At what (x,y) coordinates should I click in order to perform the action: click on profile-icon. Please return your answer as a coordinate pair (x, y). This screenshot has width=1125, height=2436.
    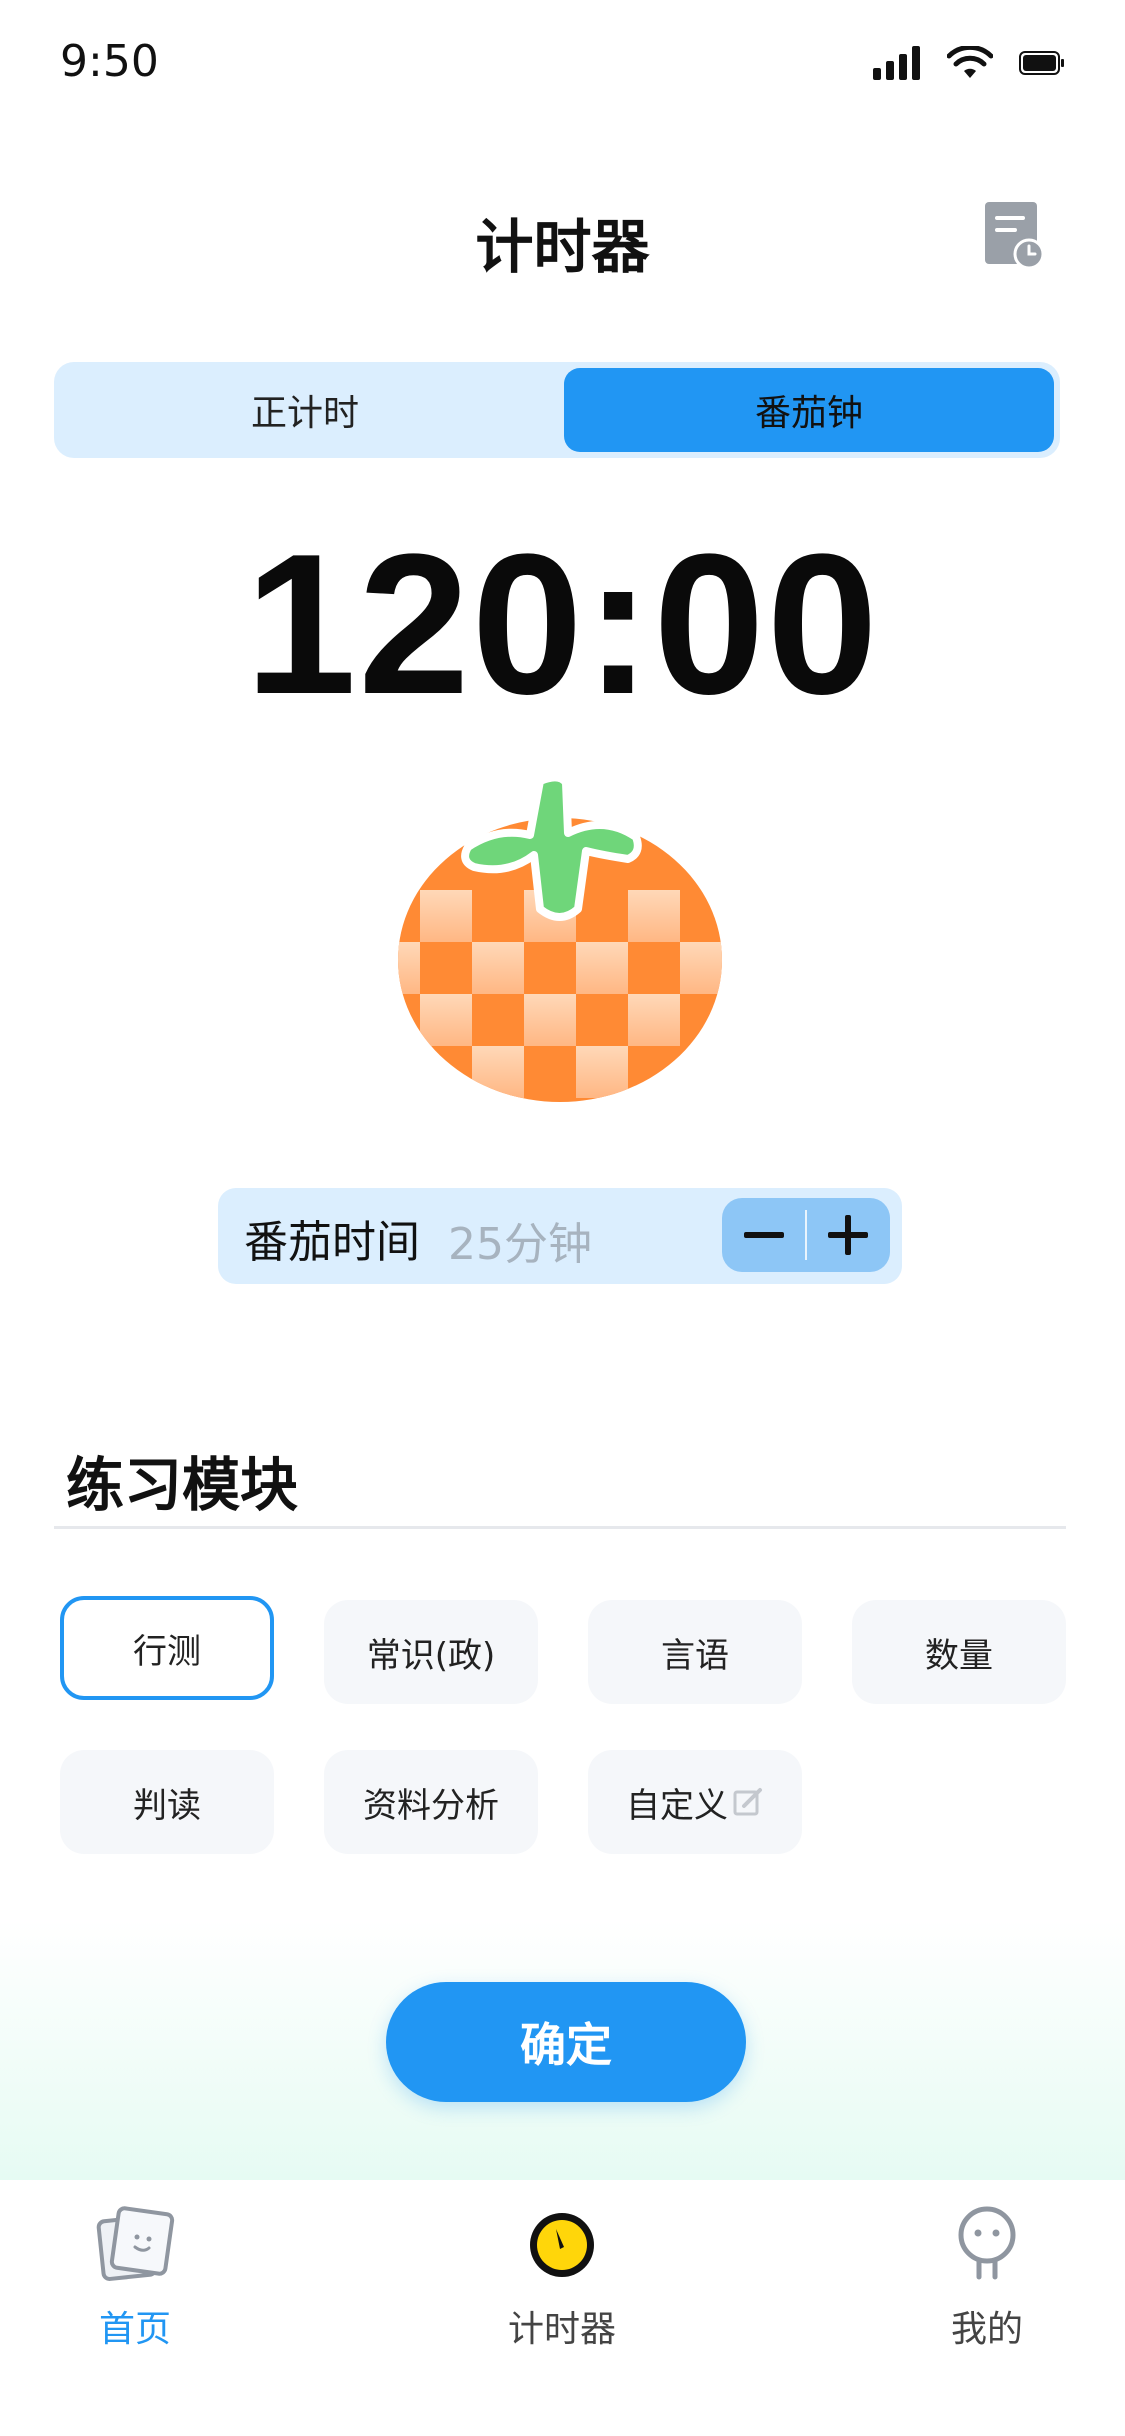
    Looking at the image, I should click on (987, 2245).